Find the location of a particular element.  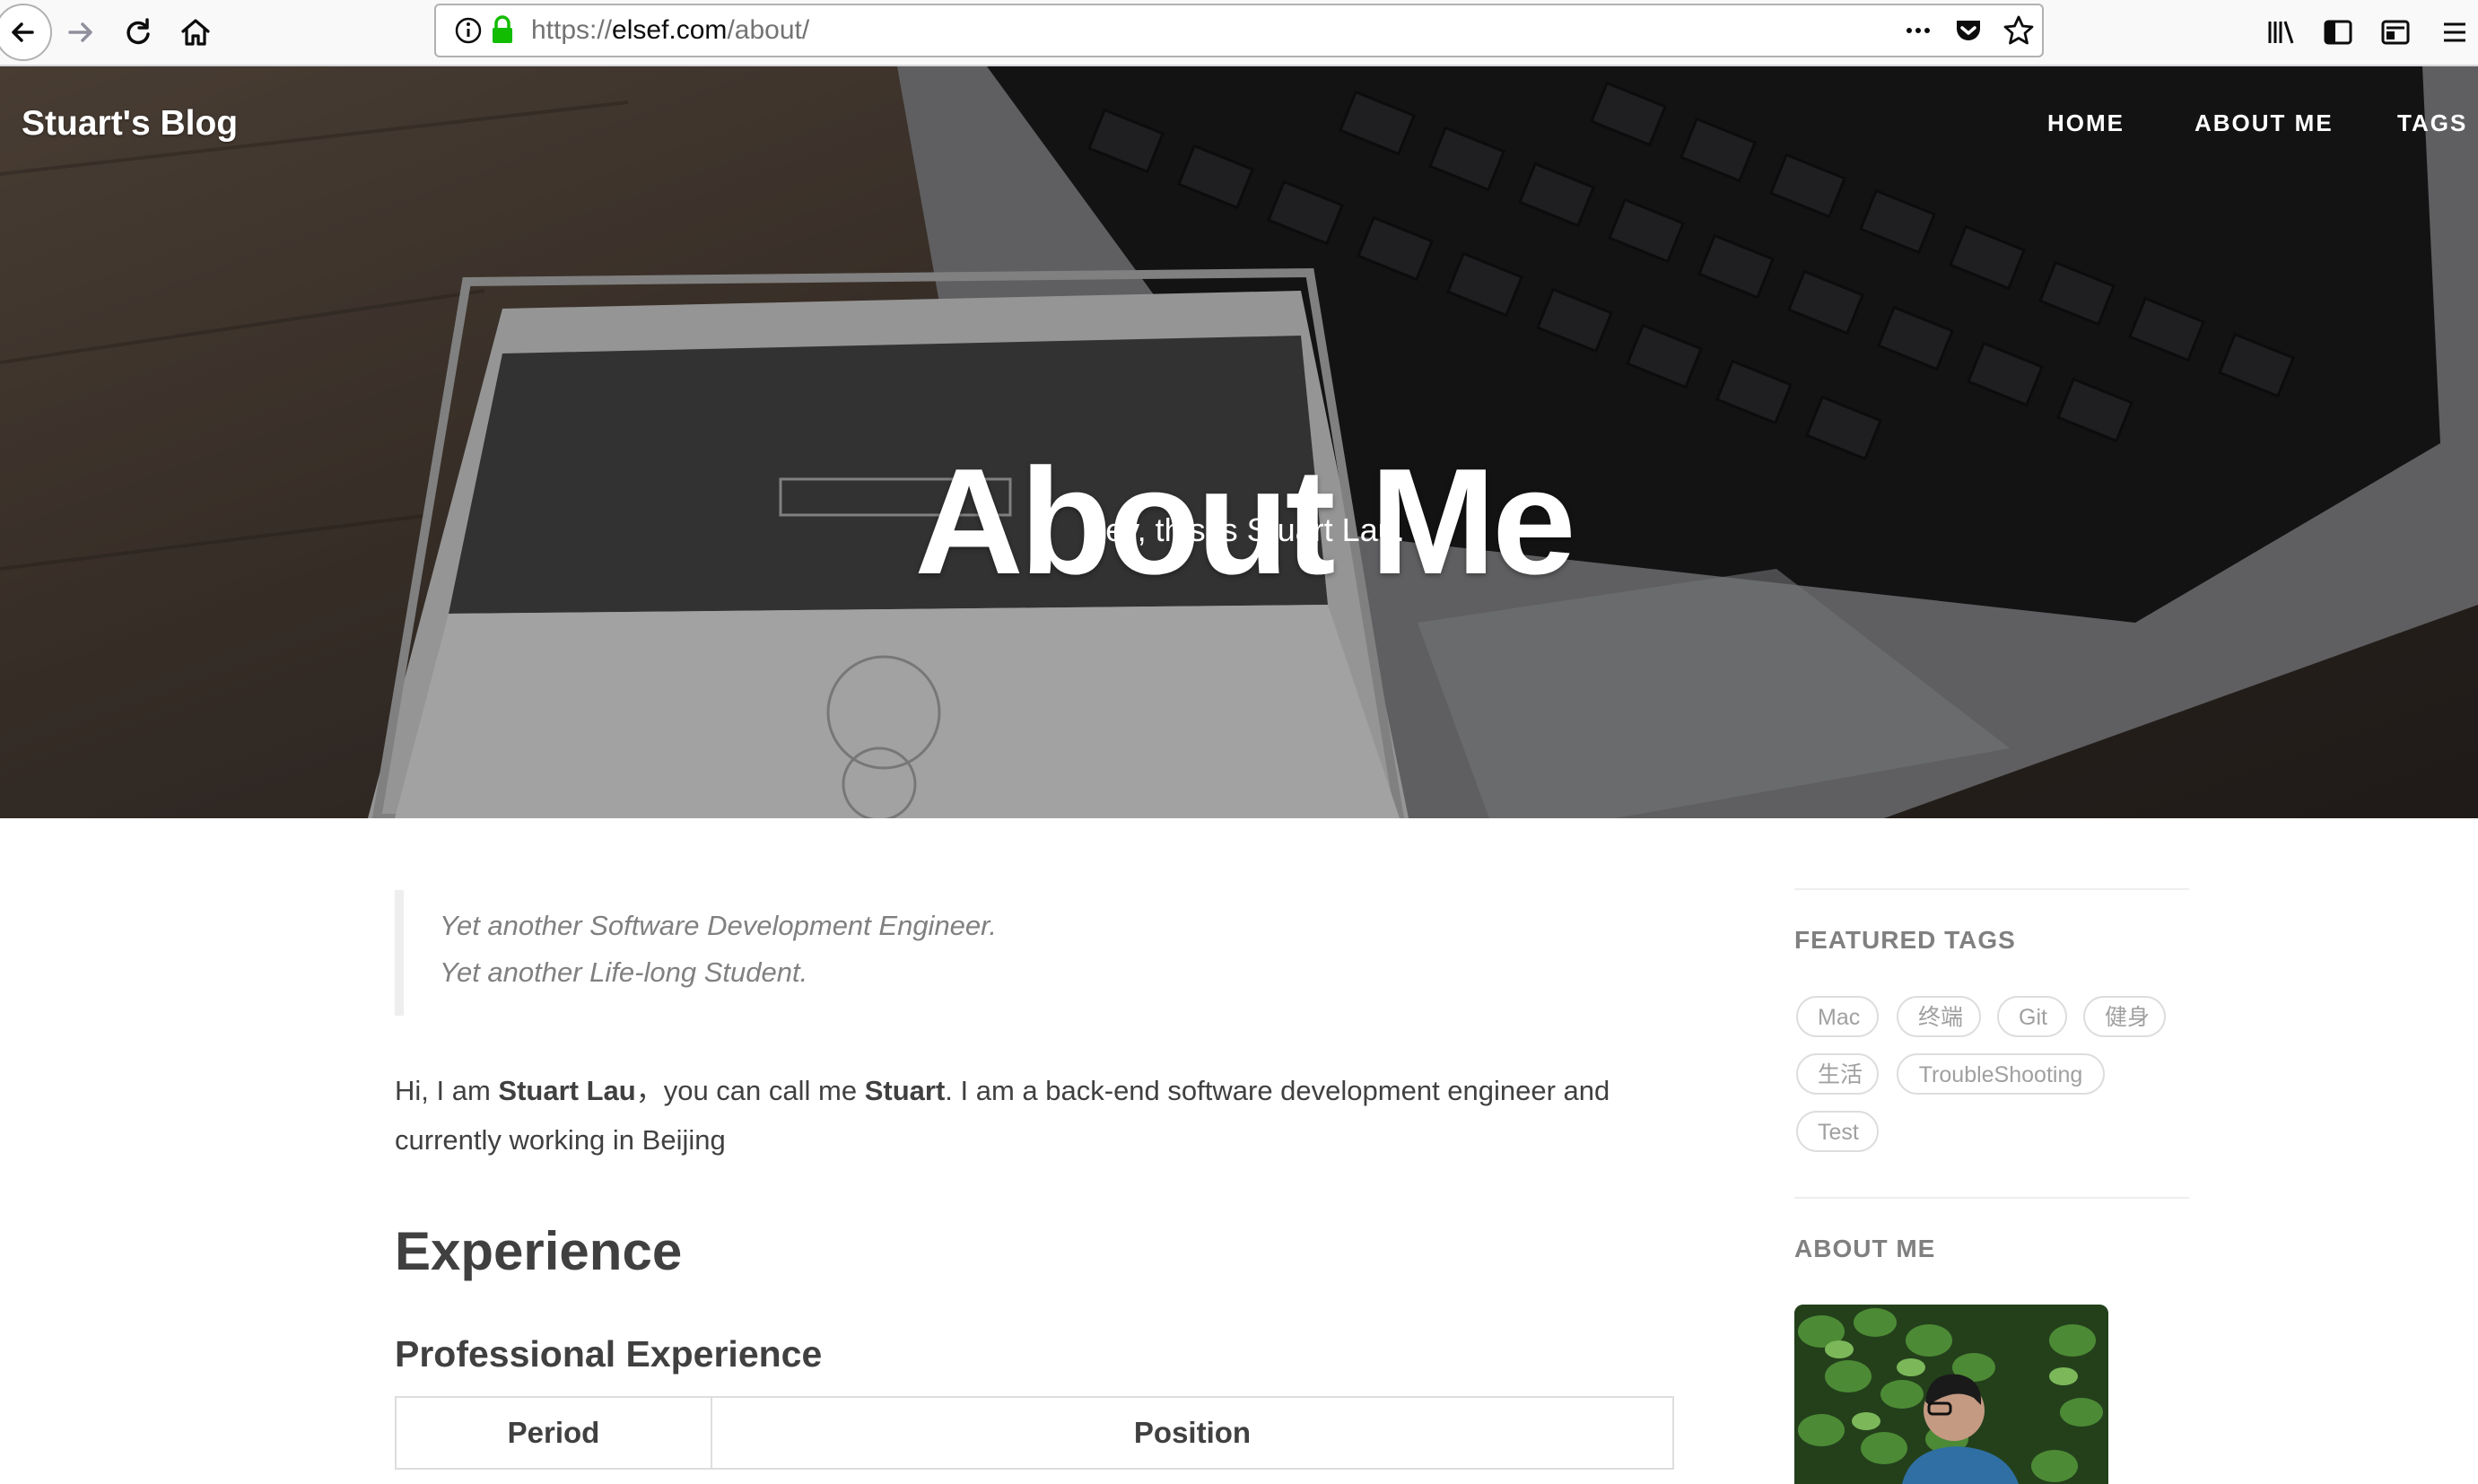

forward-icon is located at coordinates (80, 32).